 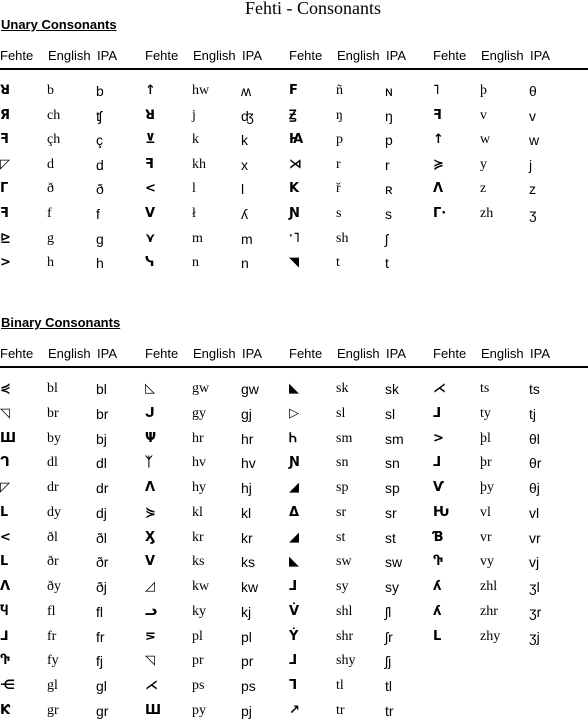 What do you see at coordinates (150, 238) in the screenshot?
I see `fehte-glyph: ⋎` at bounding box center [150, 238].